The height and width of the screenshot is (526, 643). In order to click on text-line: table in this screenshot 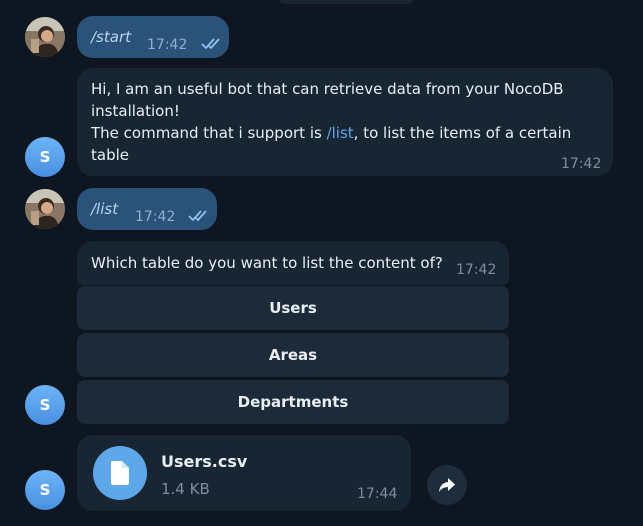, I will do `click(110, 155)`.